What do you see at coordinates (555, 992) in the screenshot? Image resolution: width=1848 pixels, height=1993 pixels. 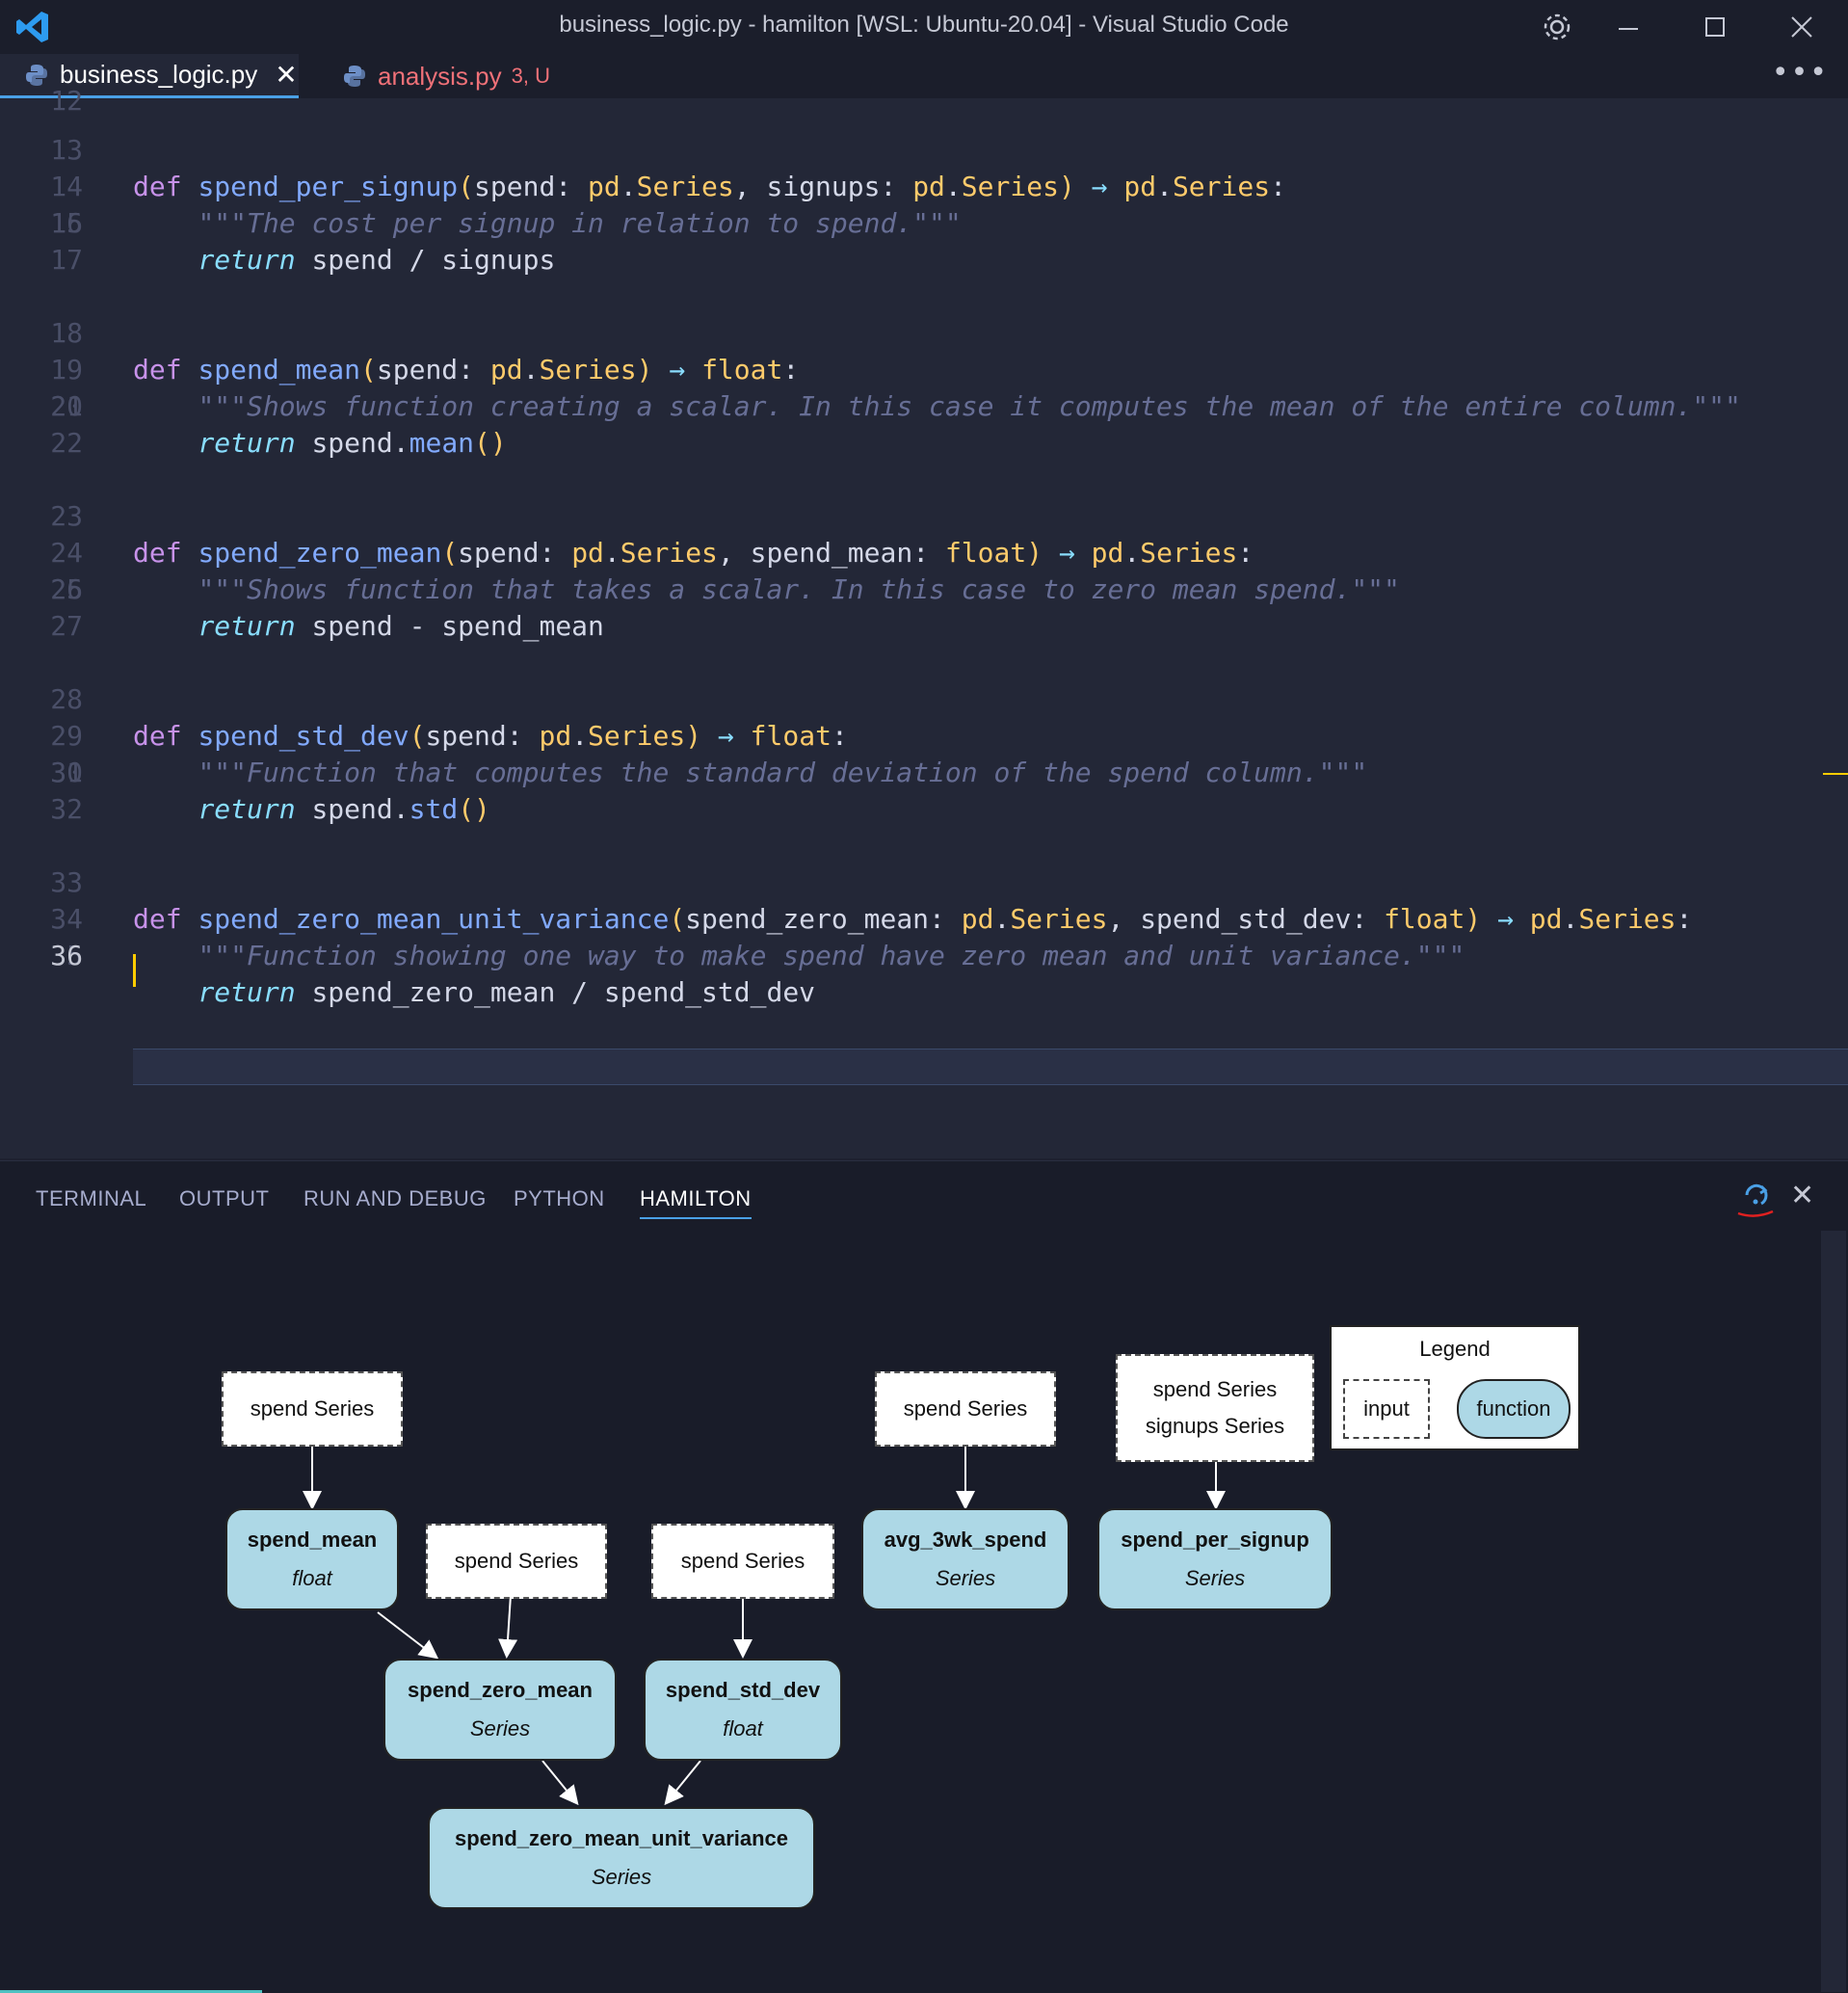 I see `code-text: spend_zero_mean / spend_std_dev` at bounding box center [555, 992].